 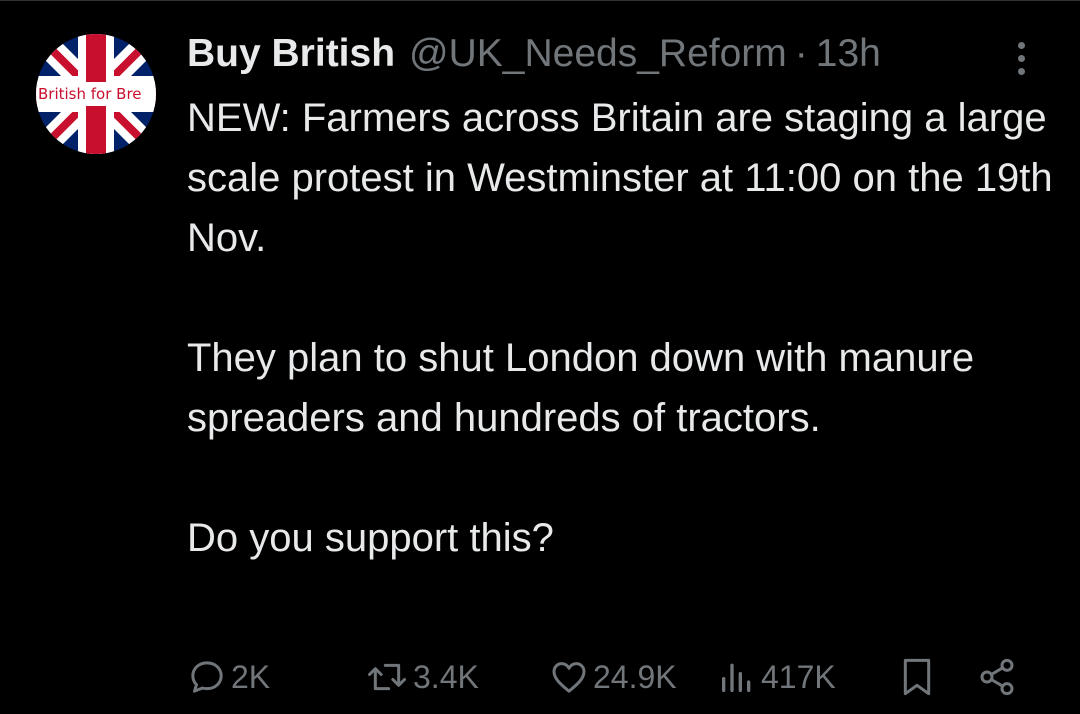 I want to click on reply-button: 2K, so click(x=228, y=677).